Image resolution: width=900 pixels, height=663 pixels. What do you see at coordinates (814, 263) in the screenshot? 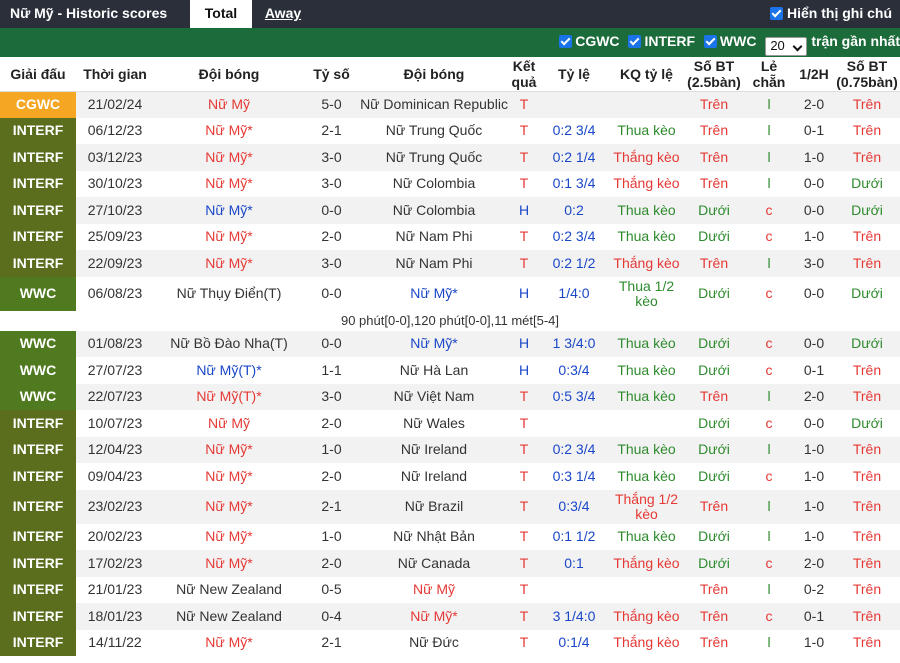
I see `half-time-cell: 3-0` at bounding box center [814, 263].